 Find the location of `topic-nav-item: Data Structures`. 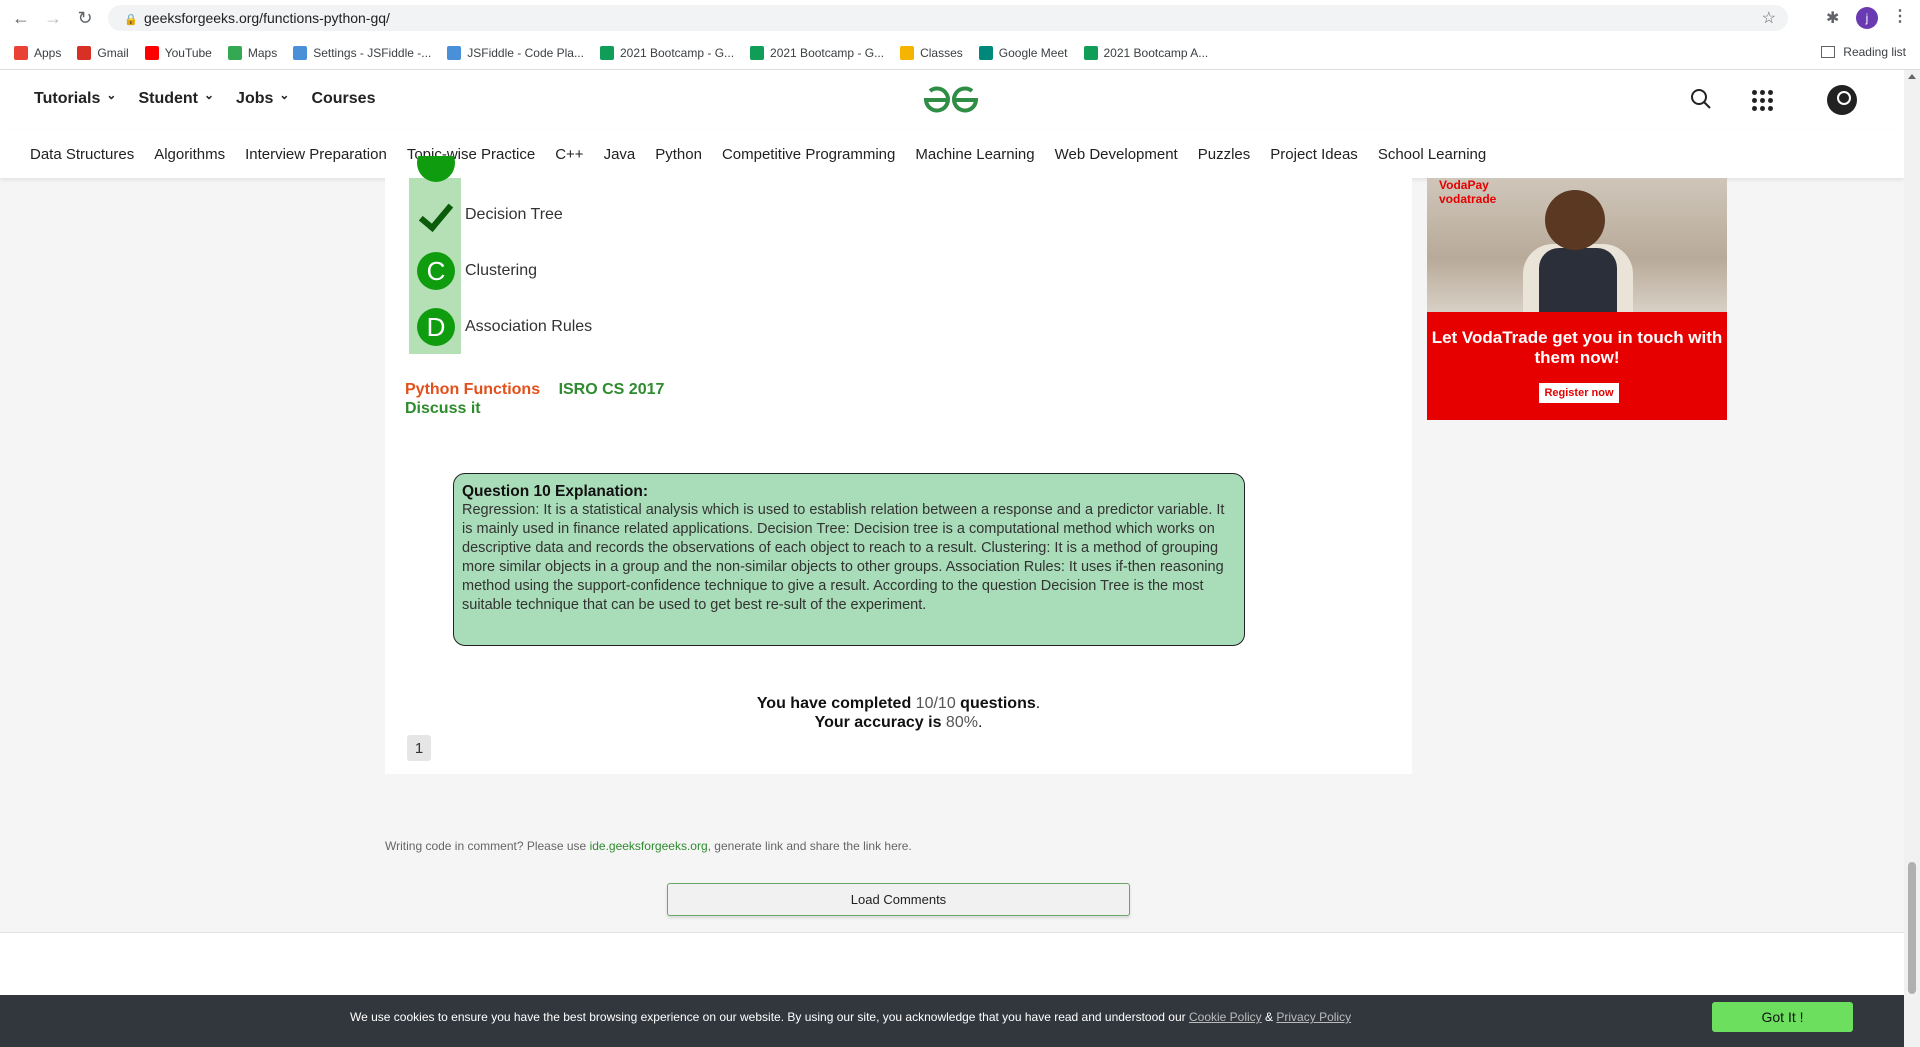

topic-nav-item: Data Structures is located at coordinates (82, 154).